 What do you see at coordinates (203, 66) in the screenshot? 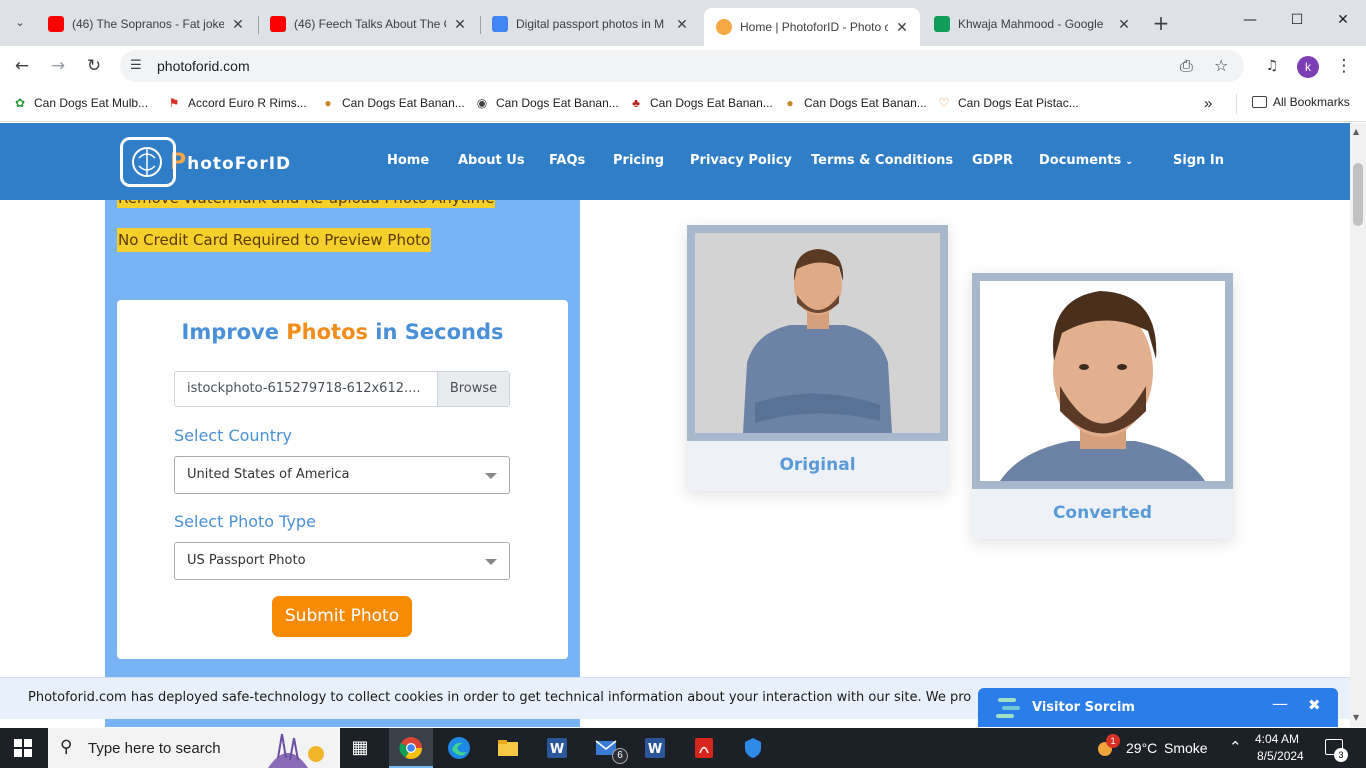
I see `url-text: photoforid.com` at bounding box center [203, 66].